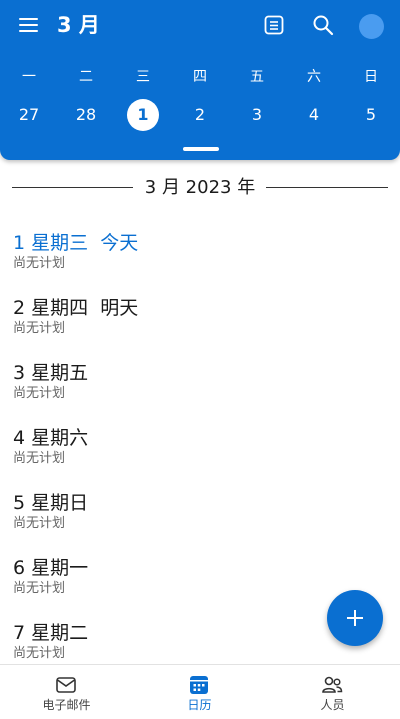 The image size is (400, 719). Describe the element at coordinates (199, 685) in the screenshot. I see `calendar-icon` at that location.